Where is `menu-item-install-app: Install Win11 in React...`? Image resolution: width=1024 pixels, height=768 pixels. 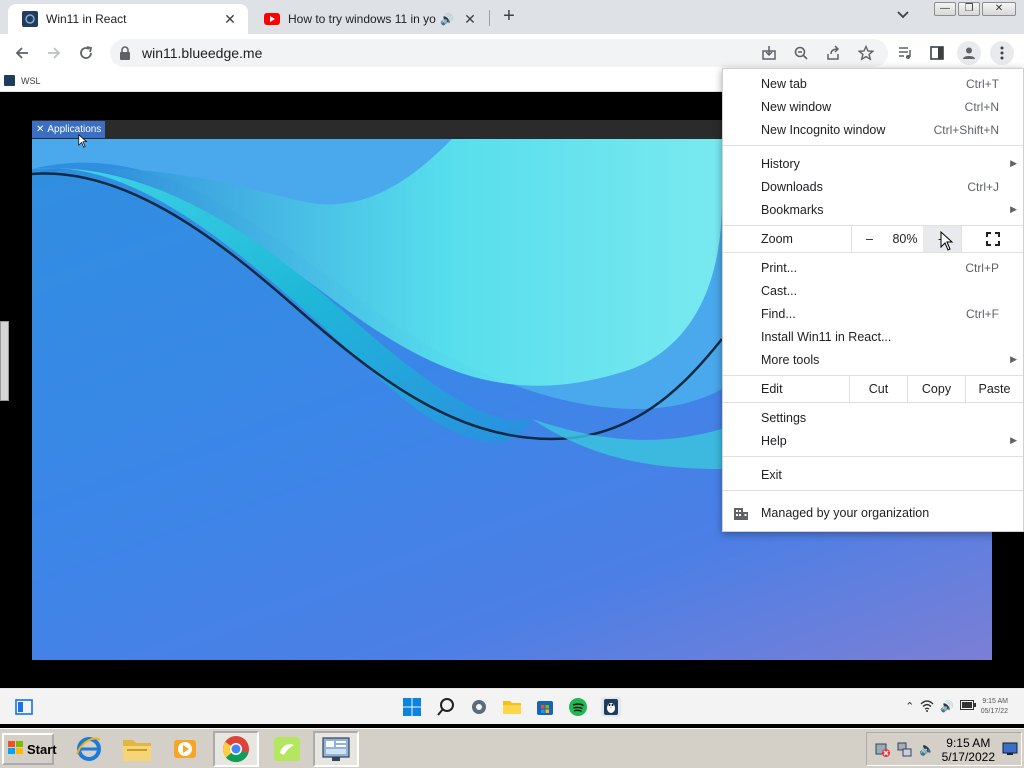
menu-item-install-app: Install Win11 in React... is located at coordinates (873, 336).